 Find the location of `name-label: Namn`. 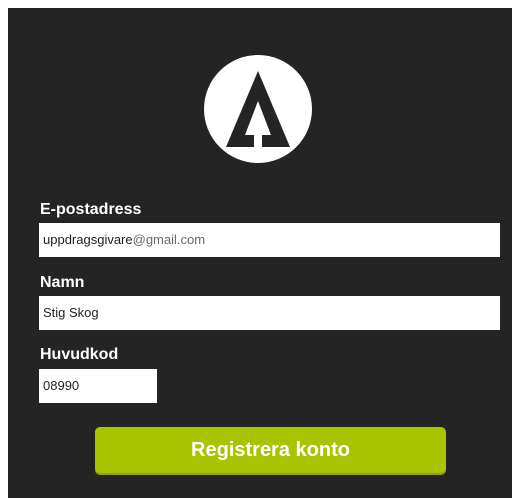

name-label: Namn is located at coordinates (62, 282).